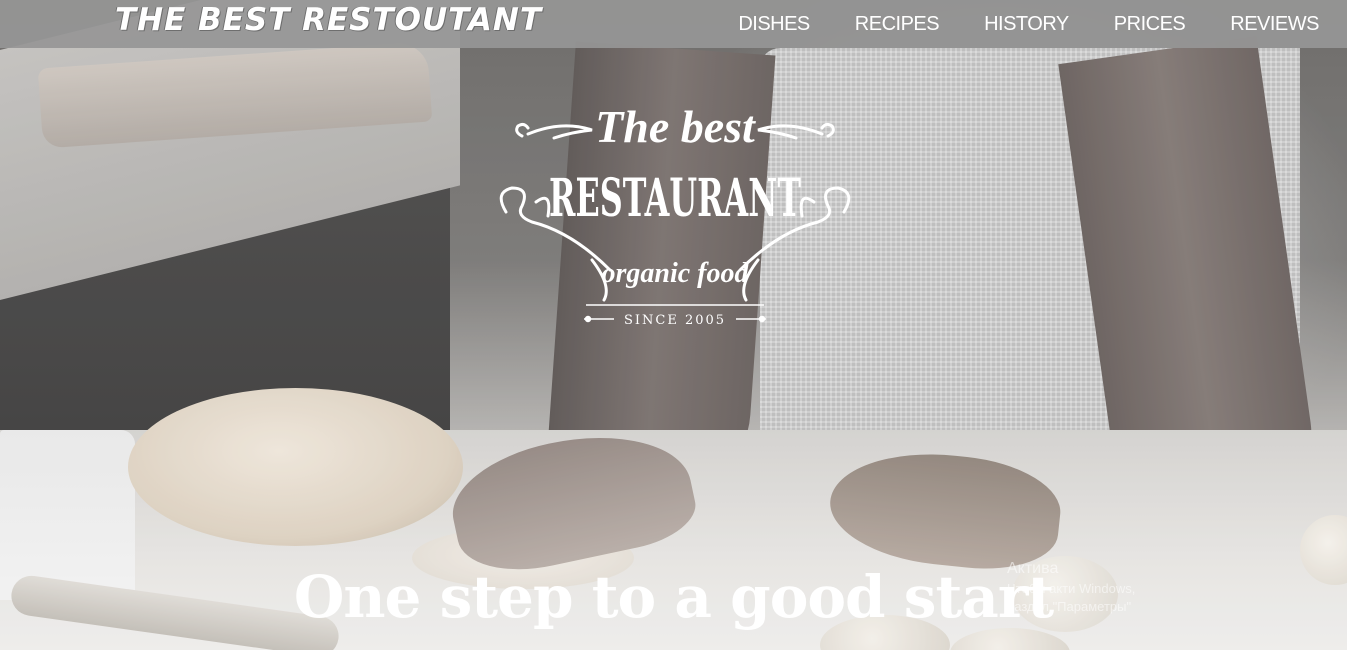  What do you see at coordinates (1150, 24) in the screenshot?
I see `nav-link-prices: PRICES` at bounding box center [1150, 24].